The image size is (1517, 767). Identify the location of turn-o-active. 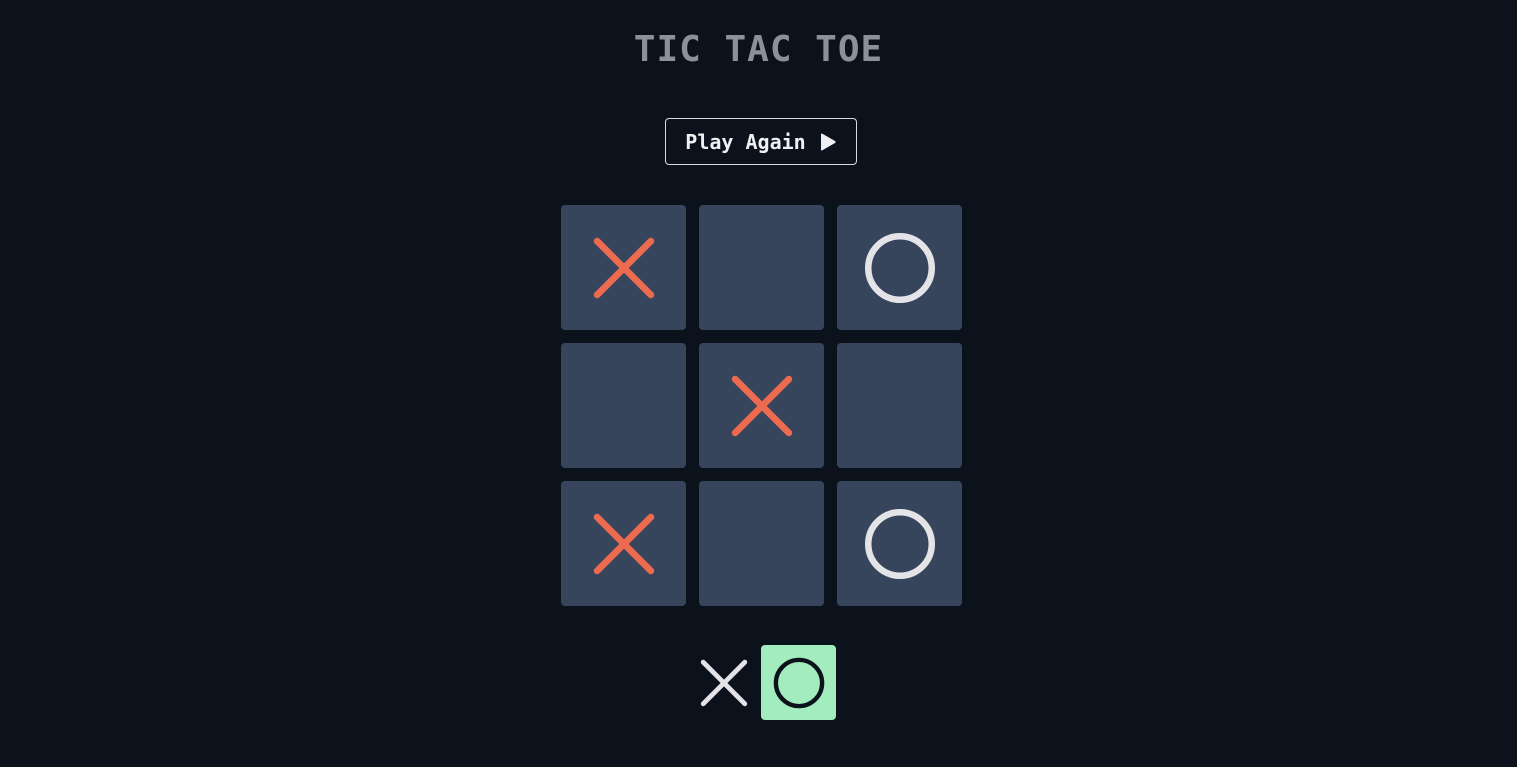
(798, 682).